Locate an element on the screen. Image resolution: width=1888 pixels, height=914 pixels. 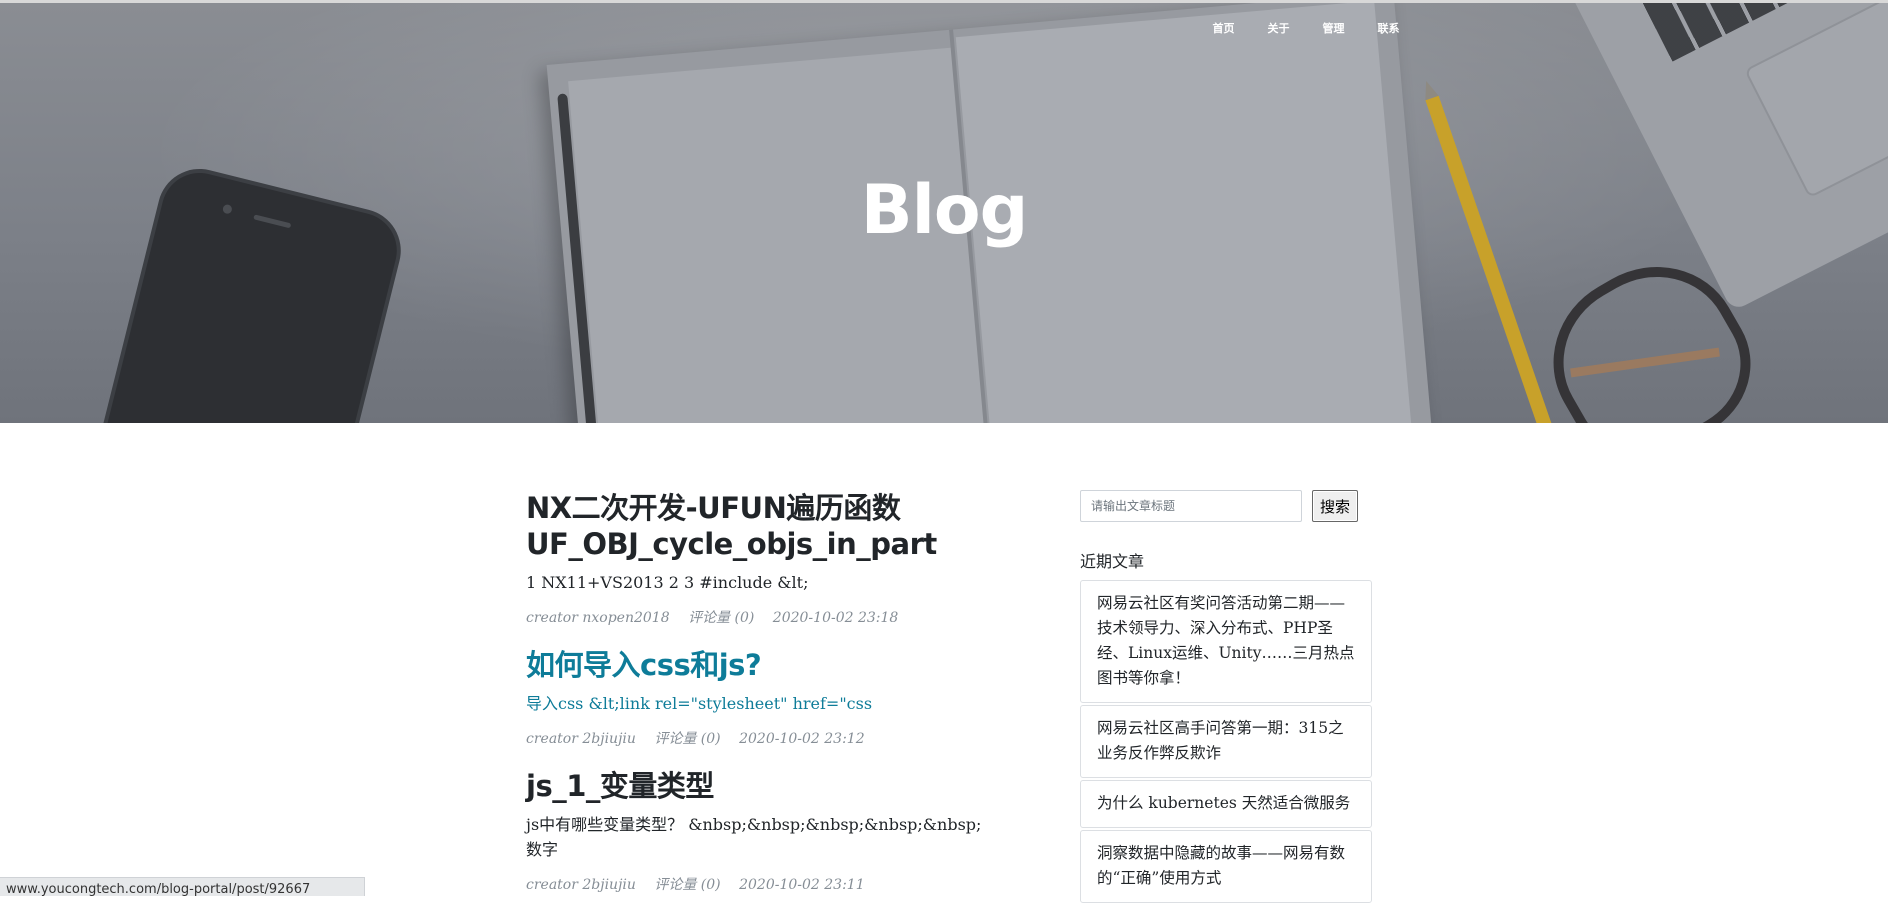
recent-post-link: 网易云社区高手问答第一期：315之业务反作弊反欺诈 is located at coordinates (1226, 741).